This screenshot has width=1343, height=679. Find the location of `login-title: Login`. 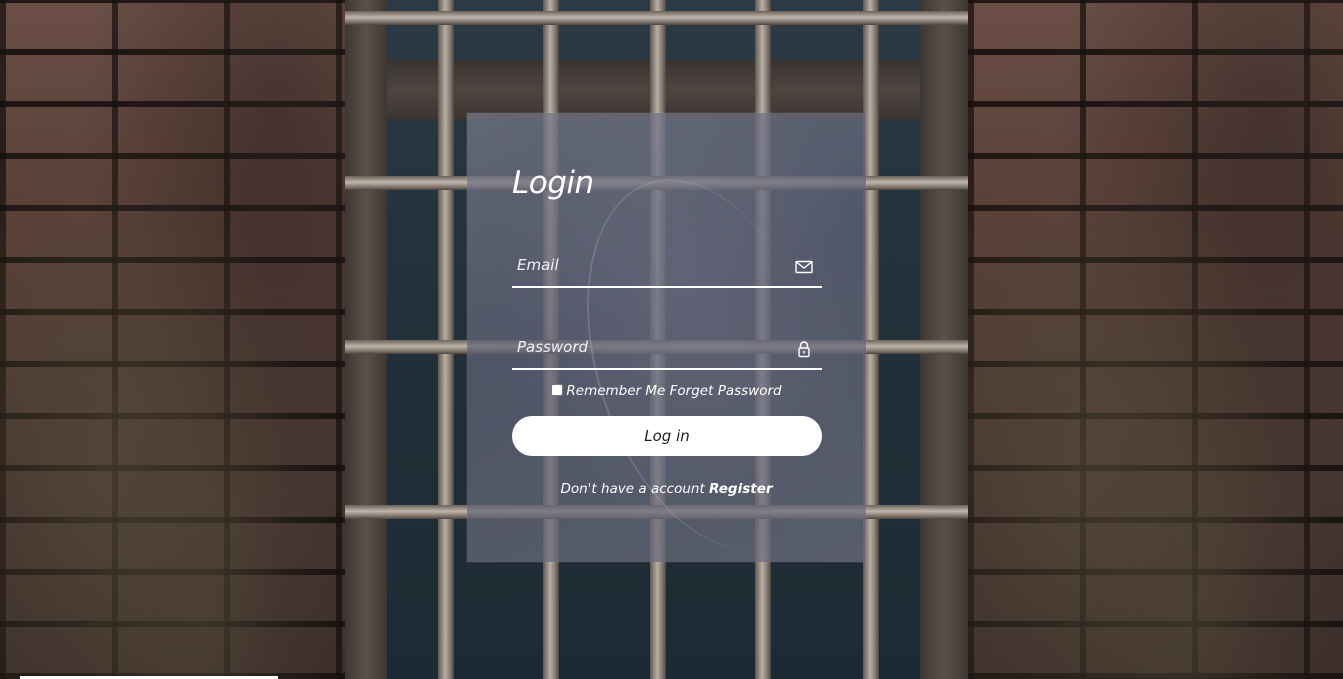

login-title: Login is located at coordinates (553, 183).